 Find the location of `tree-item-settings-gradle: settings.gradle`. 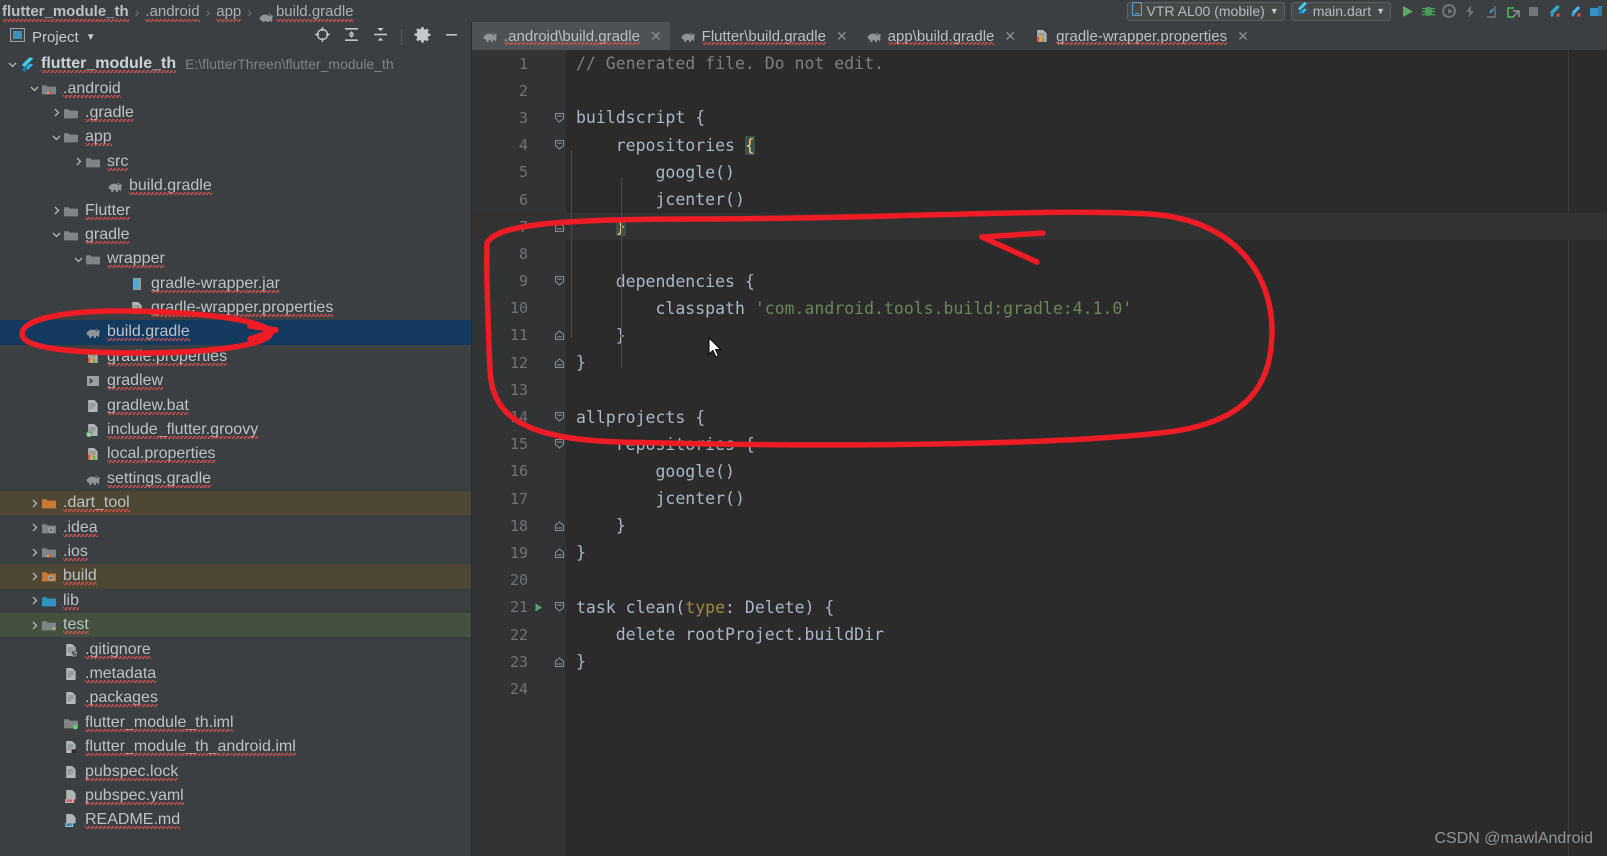

tree-item-settings-gradle: settings.gradle is located at coordinates (235, 479).